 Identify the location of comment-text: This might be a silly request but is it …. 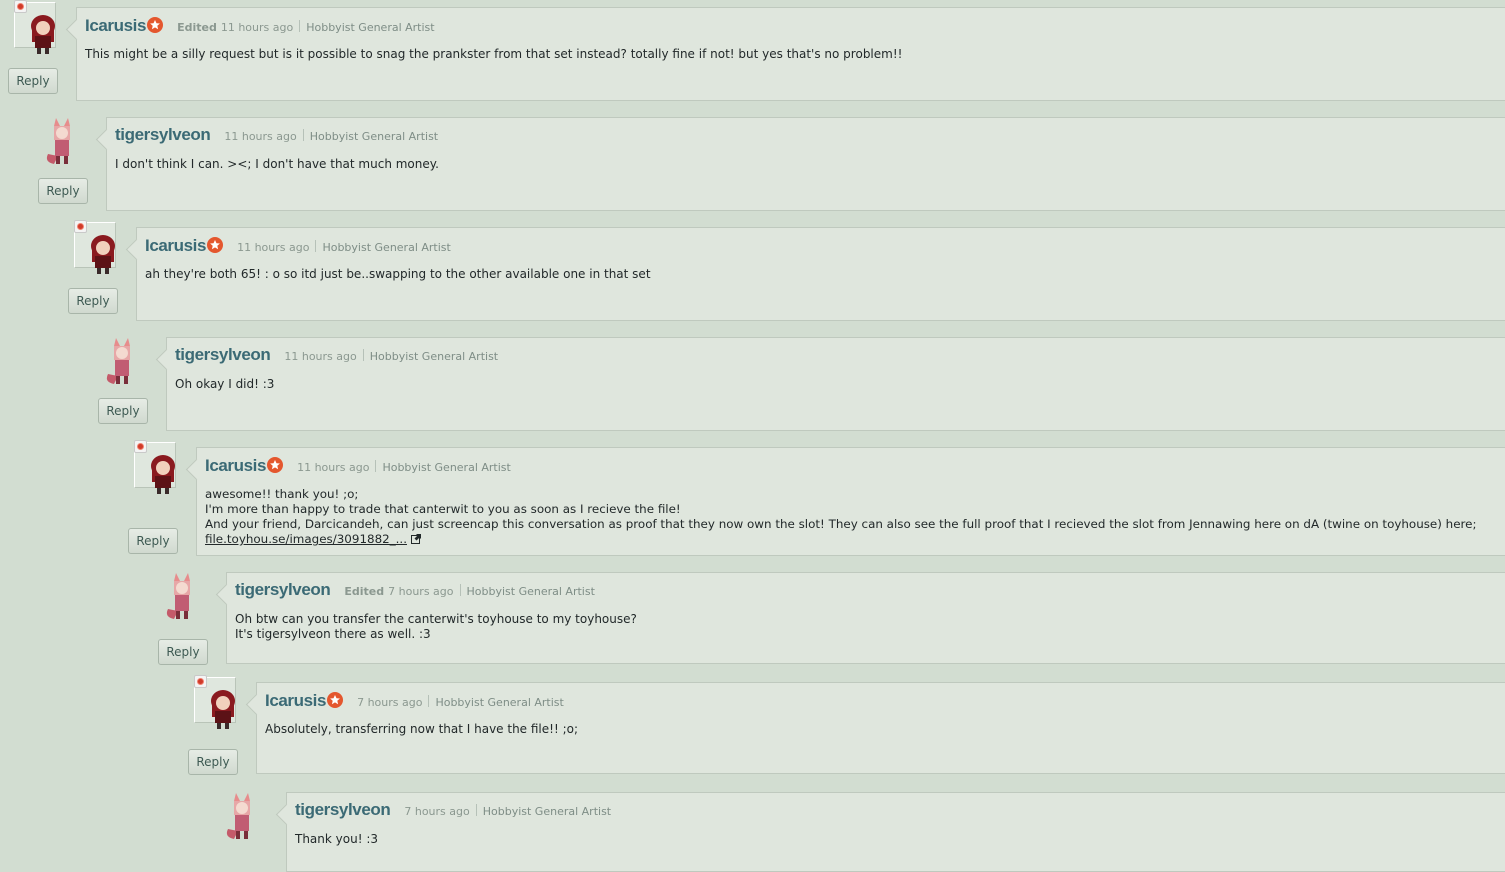
(494, 54).